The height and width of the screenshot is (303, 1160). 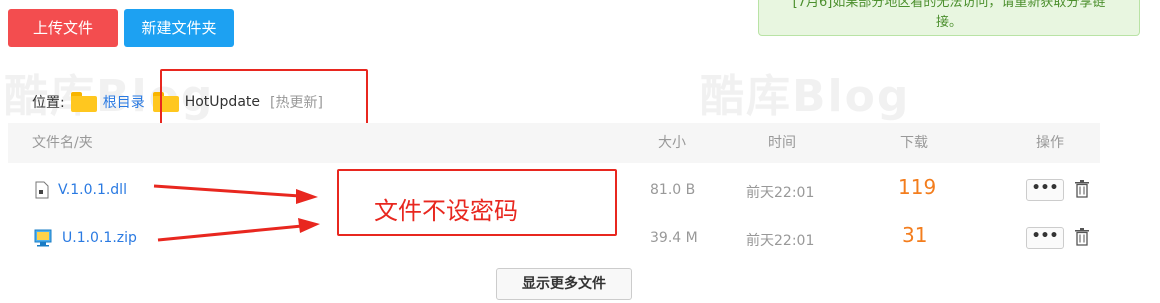 What do you see at coordinates (672, 143) in the screenshot?
I see `header-size: 大小` at bounding box center [672, 143].